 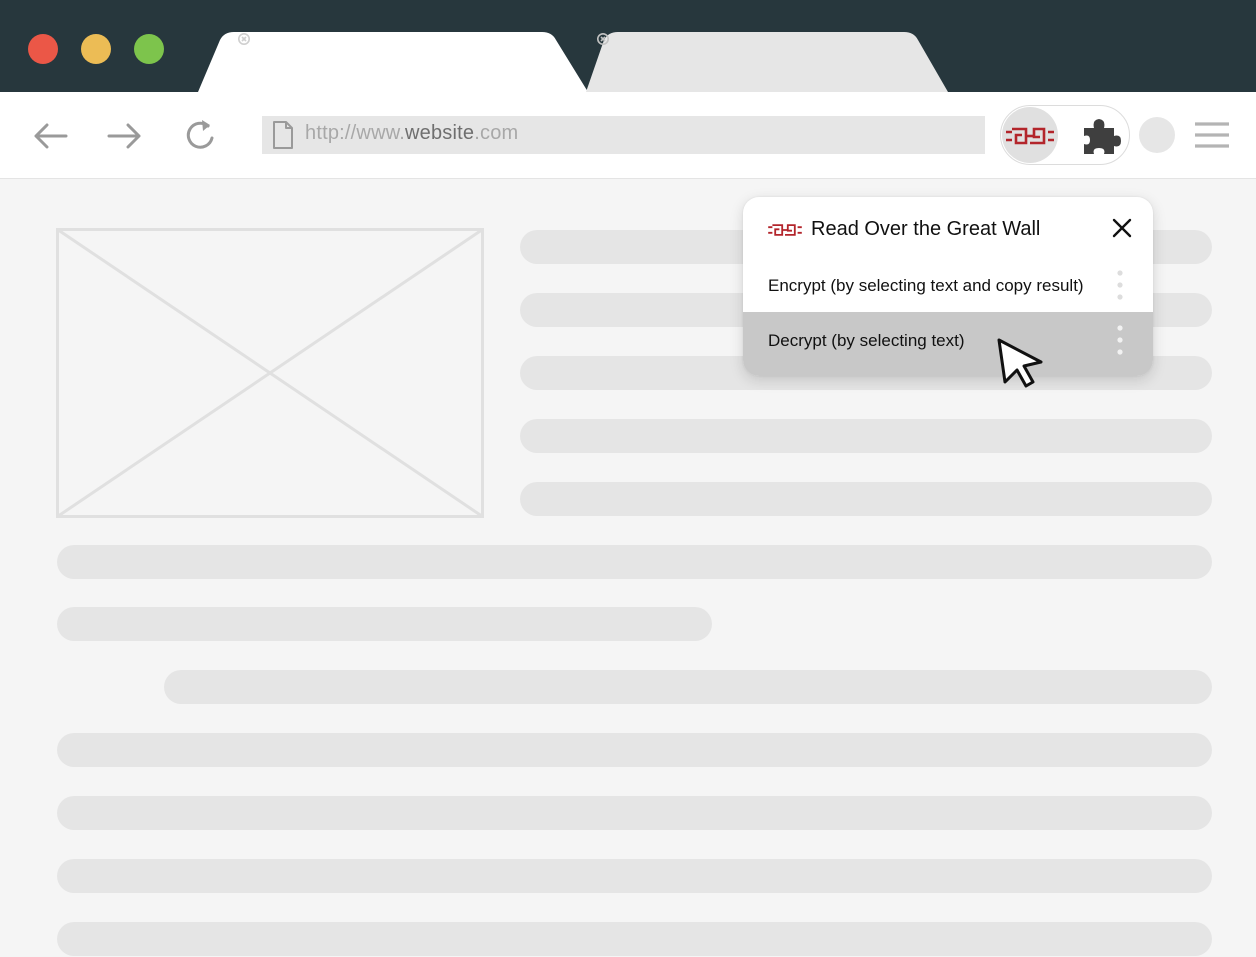 I want to click on puzzle-icon, so click(x=1101, y=136).